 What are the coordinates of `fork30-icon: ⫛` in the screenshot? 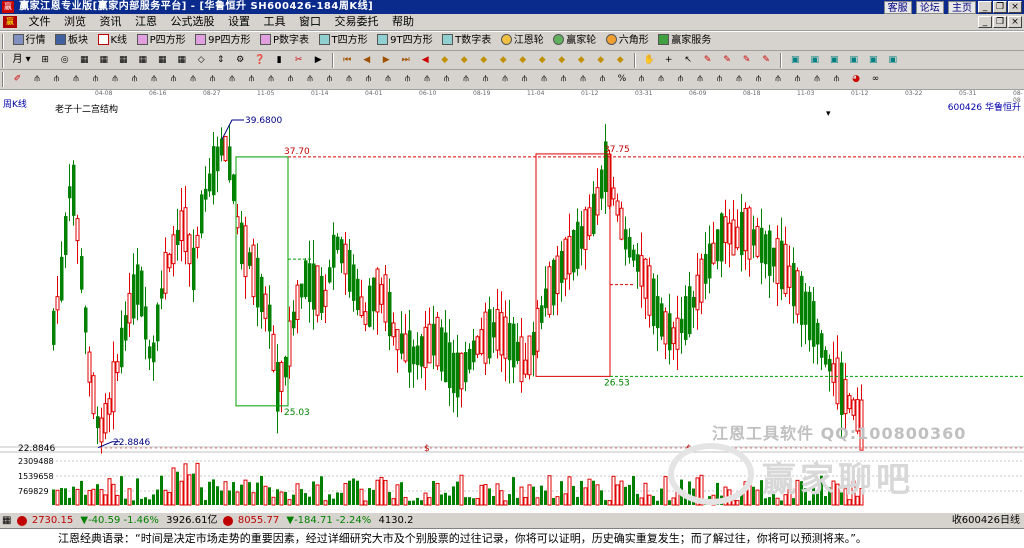 It's located at (603, 79).